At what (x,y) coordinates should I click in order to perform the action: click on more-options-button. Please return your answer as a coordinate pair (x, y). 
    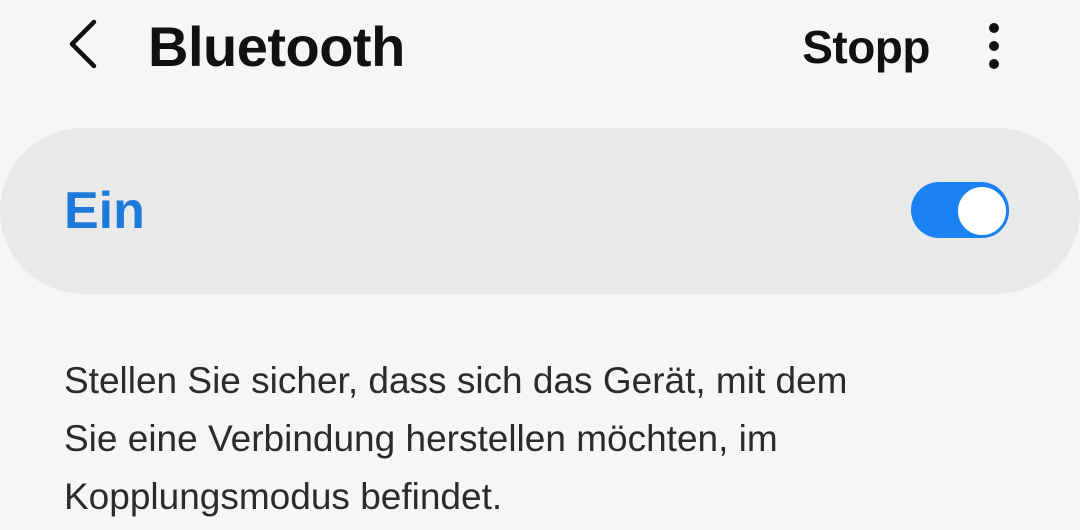
    Looking at the image, I should click on (994, 46).